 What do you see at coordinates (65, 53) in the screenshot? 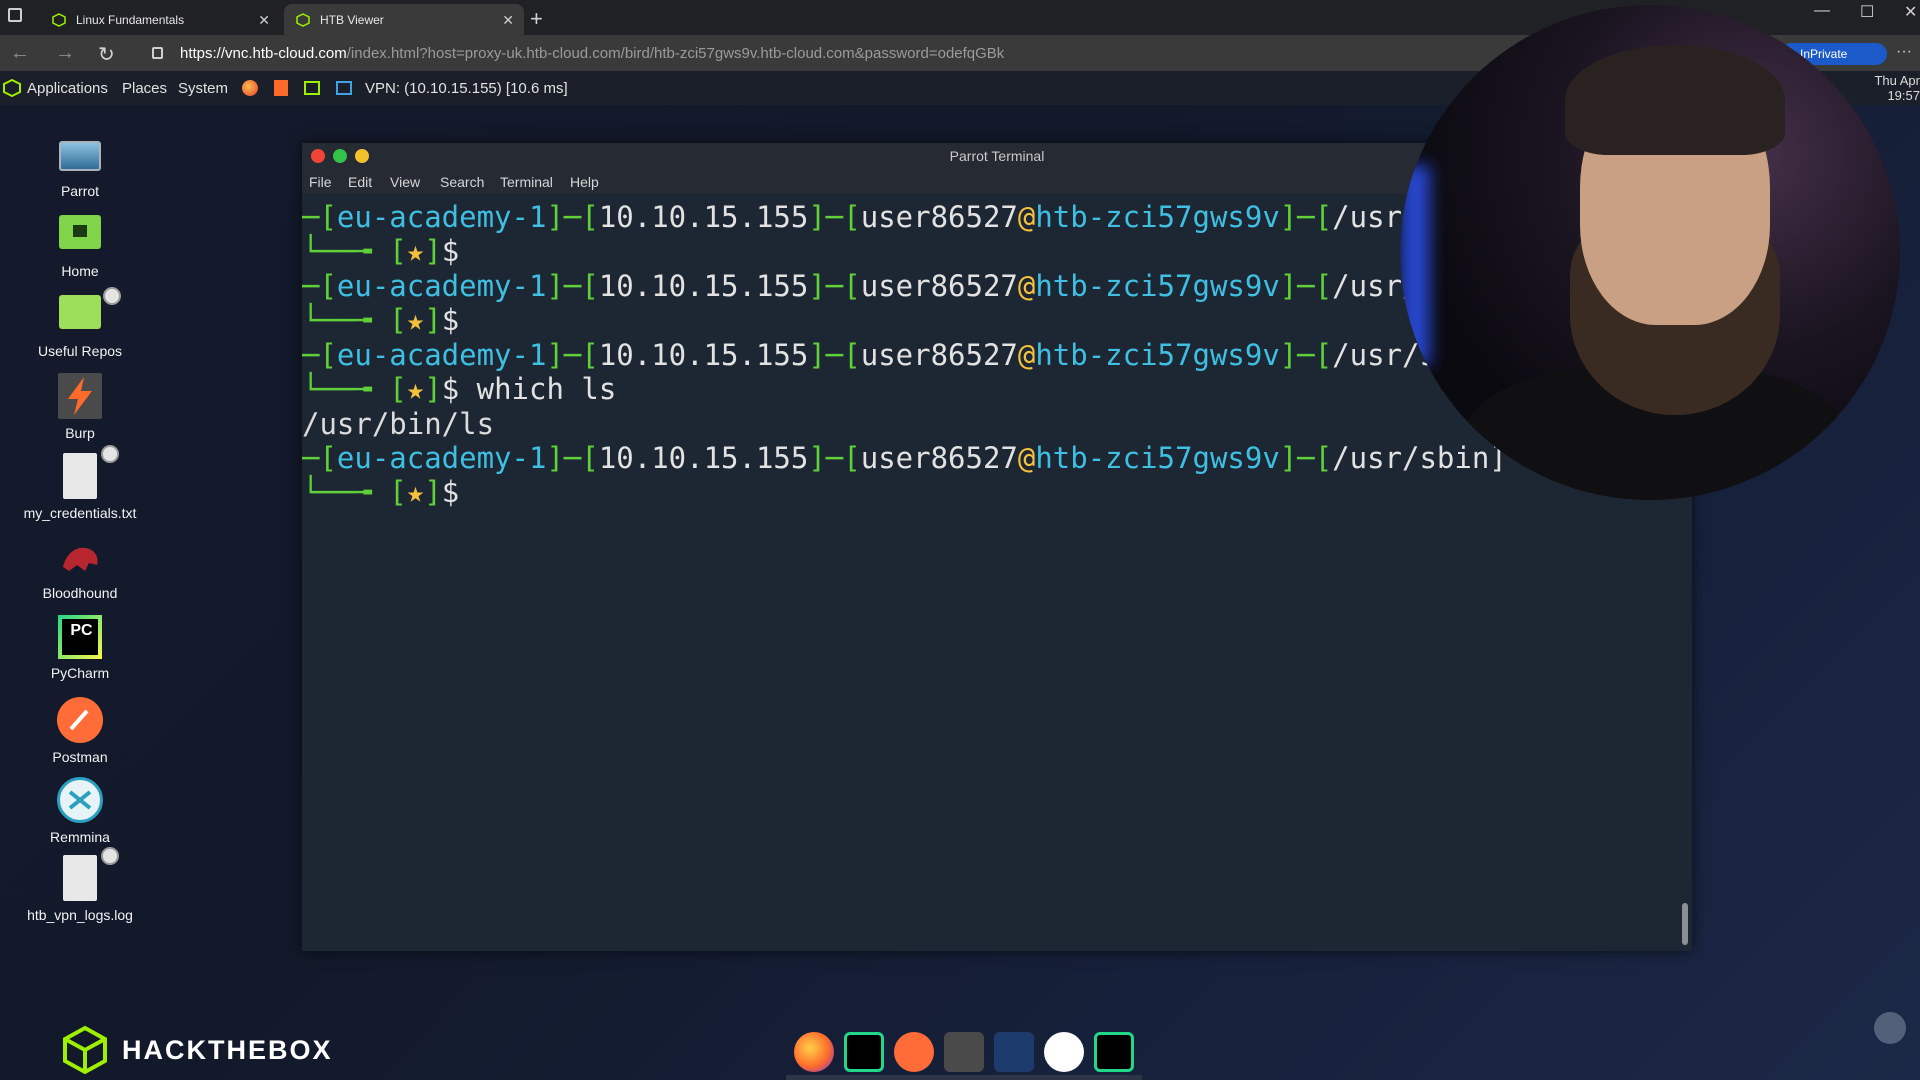
I see `forward-button: →` at bounding box center [65, 53].